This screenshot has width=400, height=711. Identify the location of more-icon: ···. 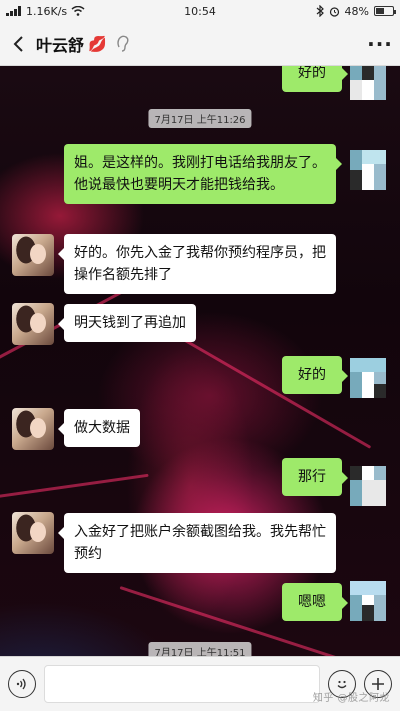
(380, 43).